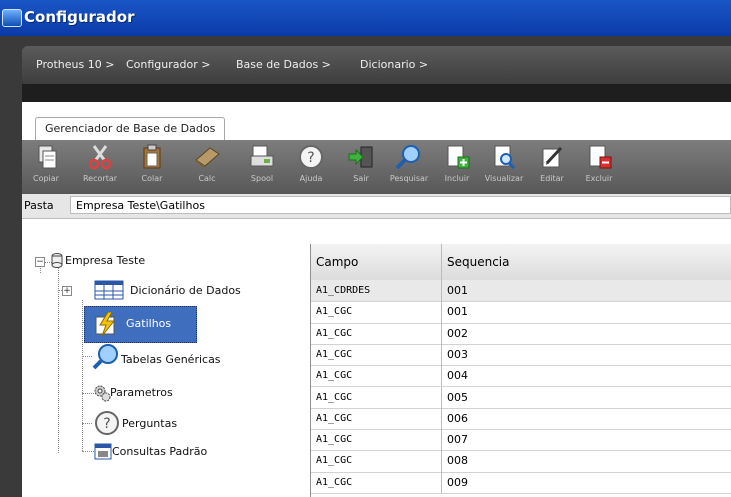 The image size is (731, 497). I want to click on cell-sequencia: 006, so click(457, 418).